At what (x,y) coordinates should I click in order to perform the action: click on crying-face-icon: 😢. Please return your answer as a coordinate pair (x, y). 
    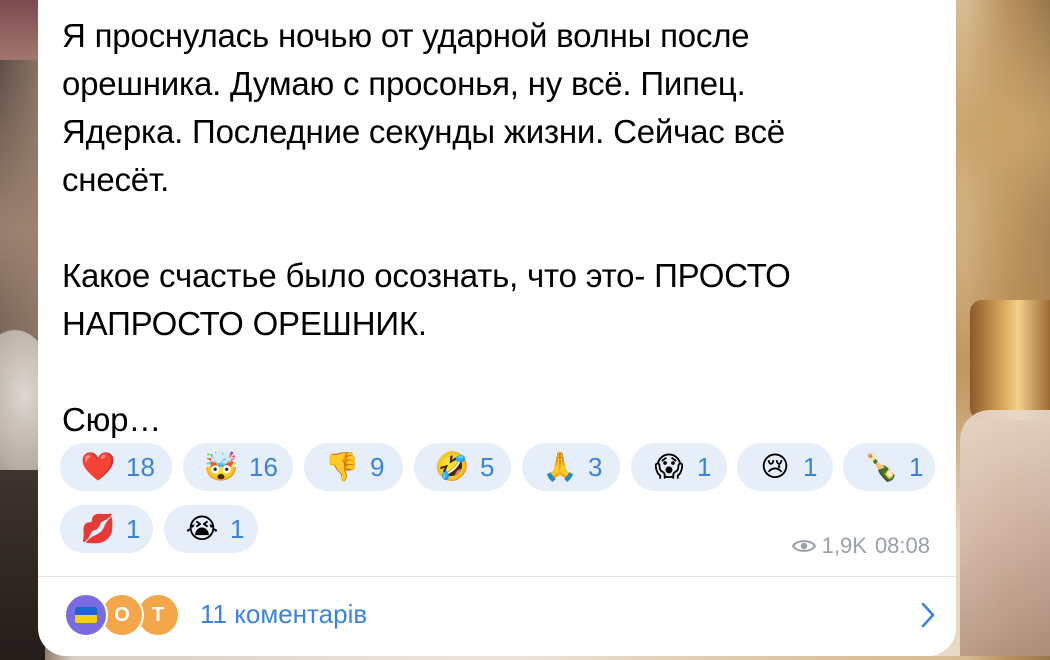
    Looking at the image, I should click on (775, 466).